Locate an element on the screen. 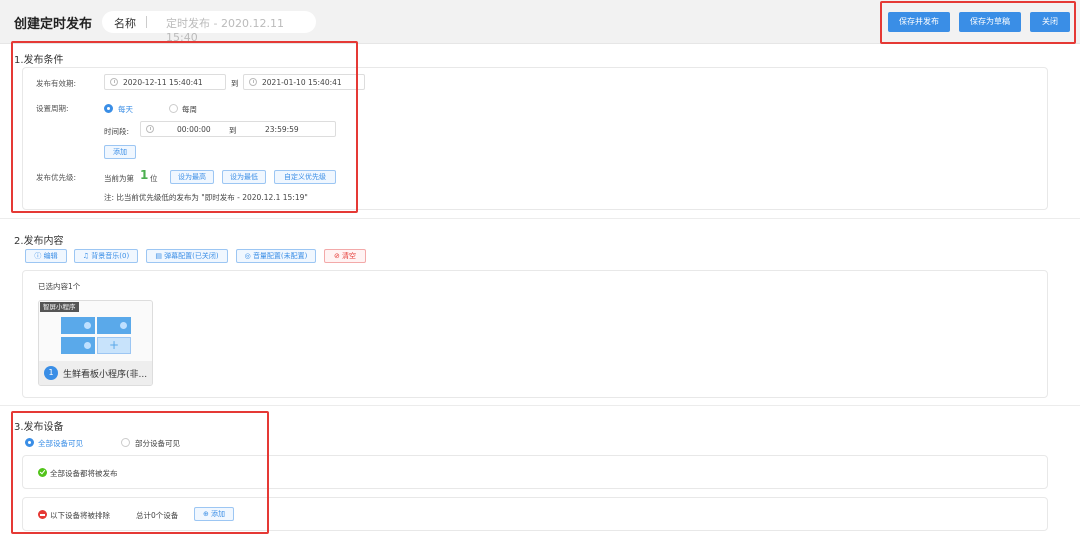  edit-icon: ⓘ is located at coordinates (39, 256).